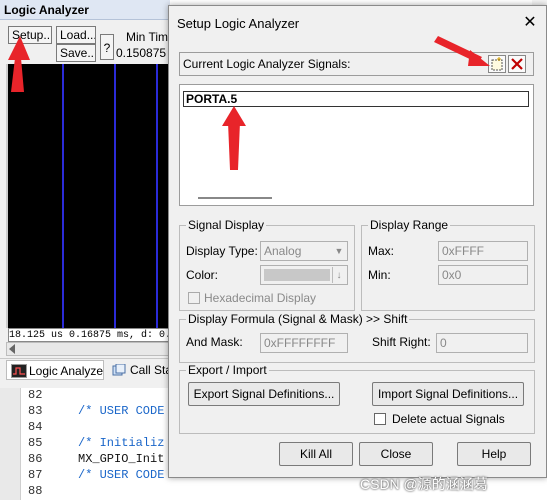 This screenshot has width=547, height=500. Describe the element at coordinates (479, 58) in the screenshot. I see `arrow-new-icon-head` at that location.